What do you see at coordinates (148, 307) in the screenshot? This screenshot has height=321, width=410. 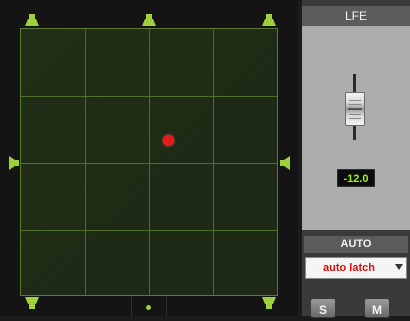 I see `rear-center-indicator-icon` at bounding box center [148, 307].